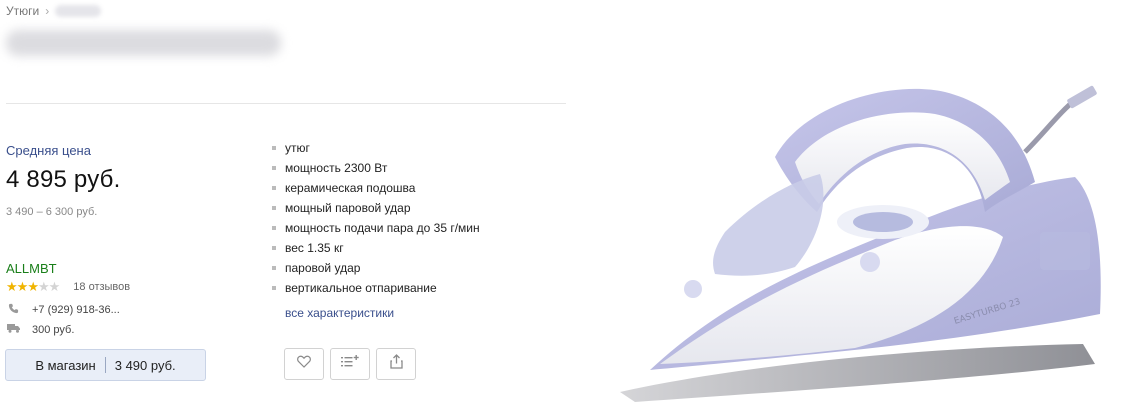 Image resolution: width=1123 pixels, height=414 pixels. I want to click on spec-item: керамическая подошва, so click(376, 191).